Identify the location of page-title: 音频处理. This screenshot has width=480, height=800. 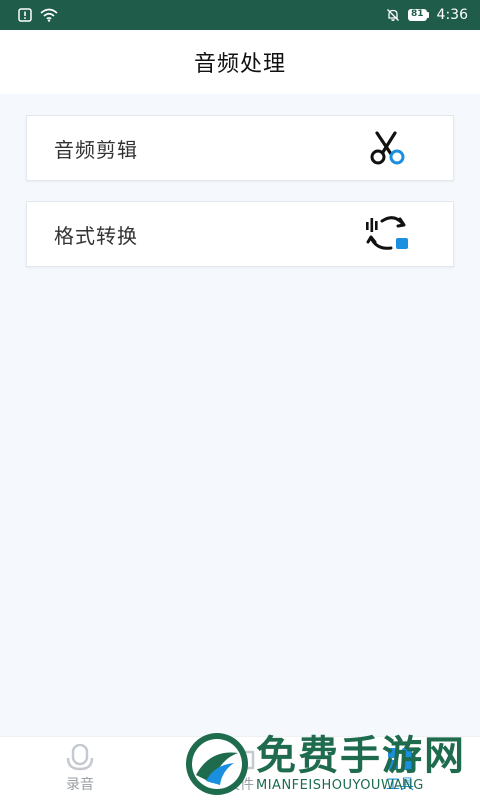
(239, 64).